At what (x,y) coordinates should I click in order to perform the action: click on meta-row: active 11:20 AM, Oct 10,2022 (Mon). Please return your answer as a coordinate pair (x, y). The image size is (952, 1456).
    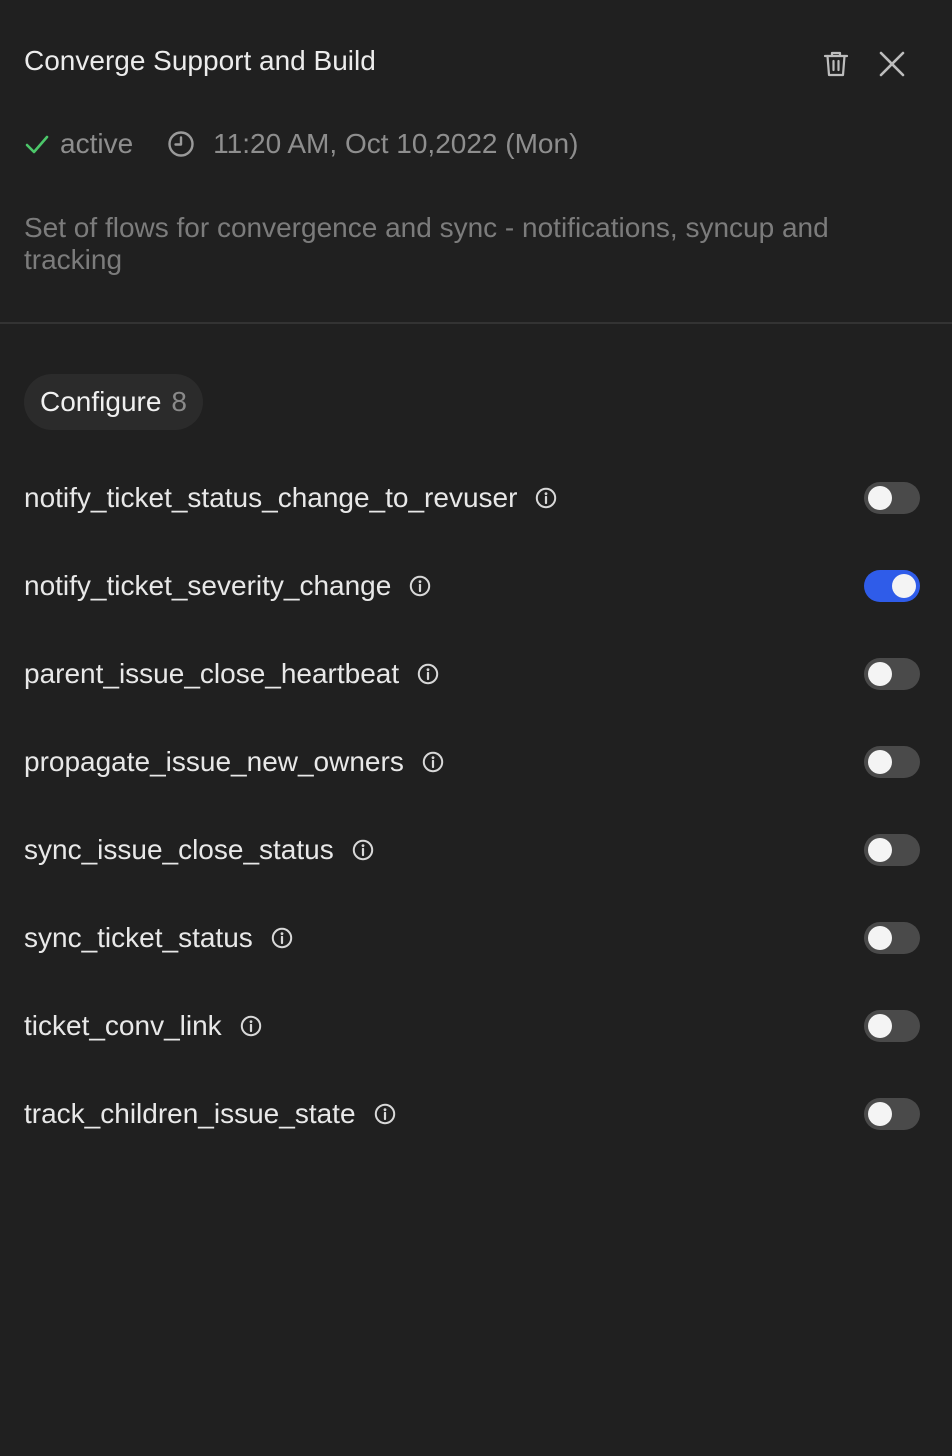
    Looking at the image, I should click on (301, 144).